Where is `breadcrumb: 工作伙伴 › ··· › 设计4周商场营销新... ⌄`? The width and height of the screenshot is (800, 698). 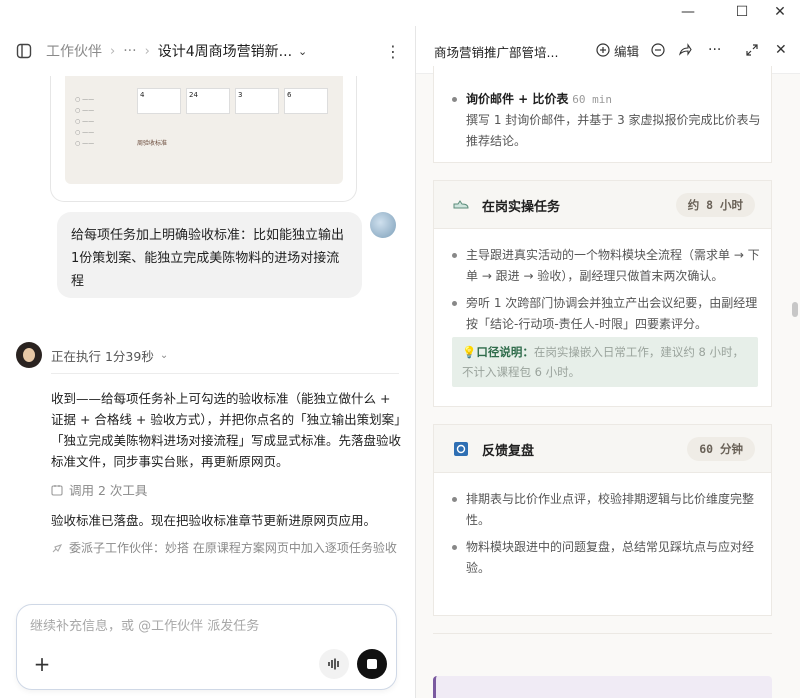 breadcrumb: 工作伙伴 › ··· › 设计4周商场营销新... ⌄ is located at coordinates (176, 51).